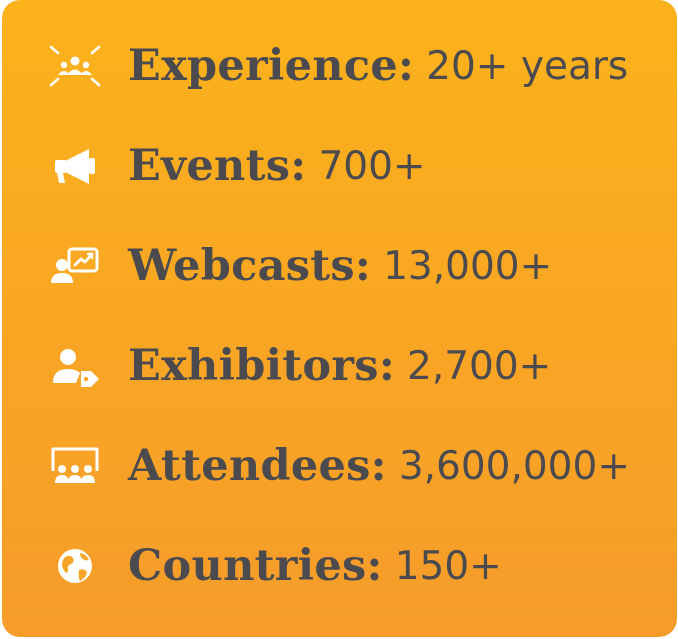 The width and height of the screenshot is (678, 639). Describe the element at coordinates (255, 566) in the screenshot. I see `stat-label: Countries:` at that location.